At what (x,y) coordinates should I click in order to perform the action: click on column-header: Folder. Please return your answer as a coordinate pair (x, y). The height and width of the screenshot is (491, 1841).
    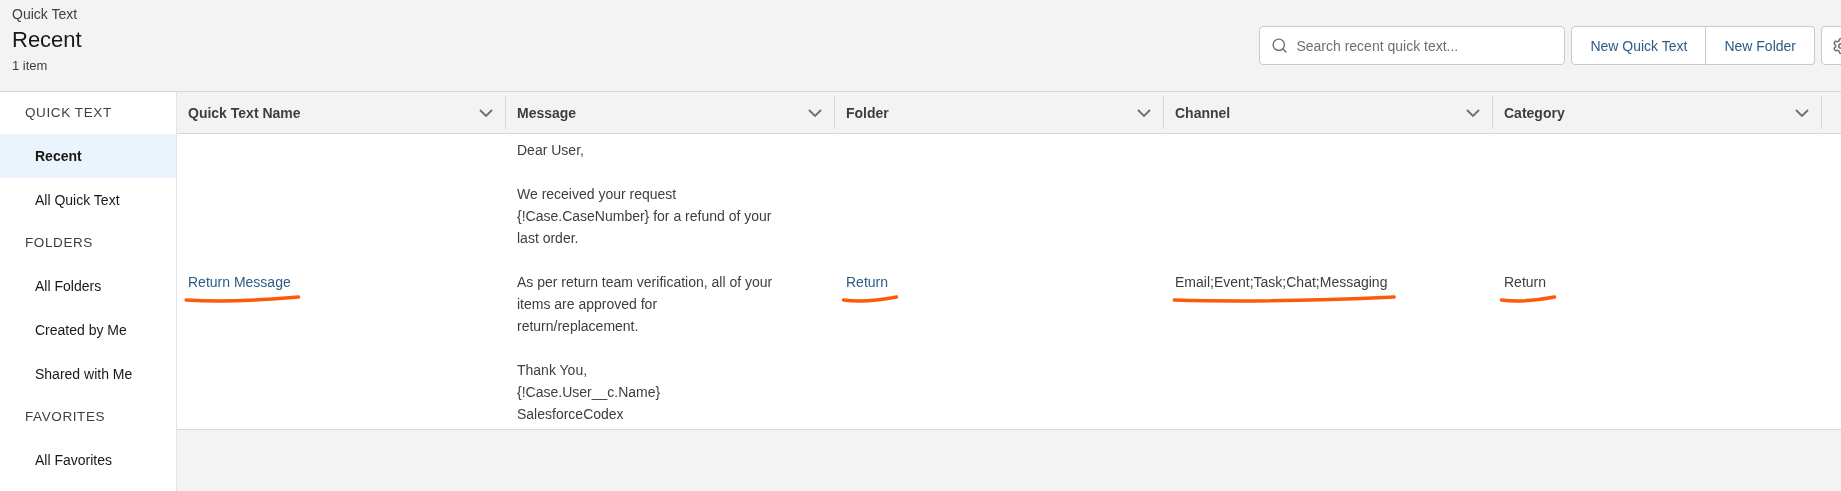
    Looking at the image, I should click on (999, 112).